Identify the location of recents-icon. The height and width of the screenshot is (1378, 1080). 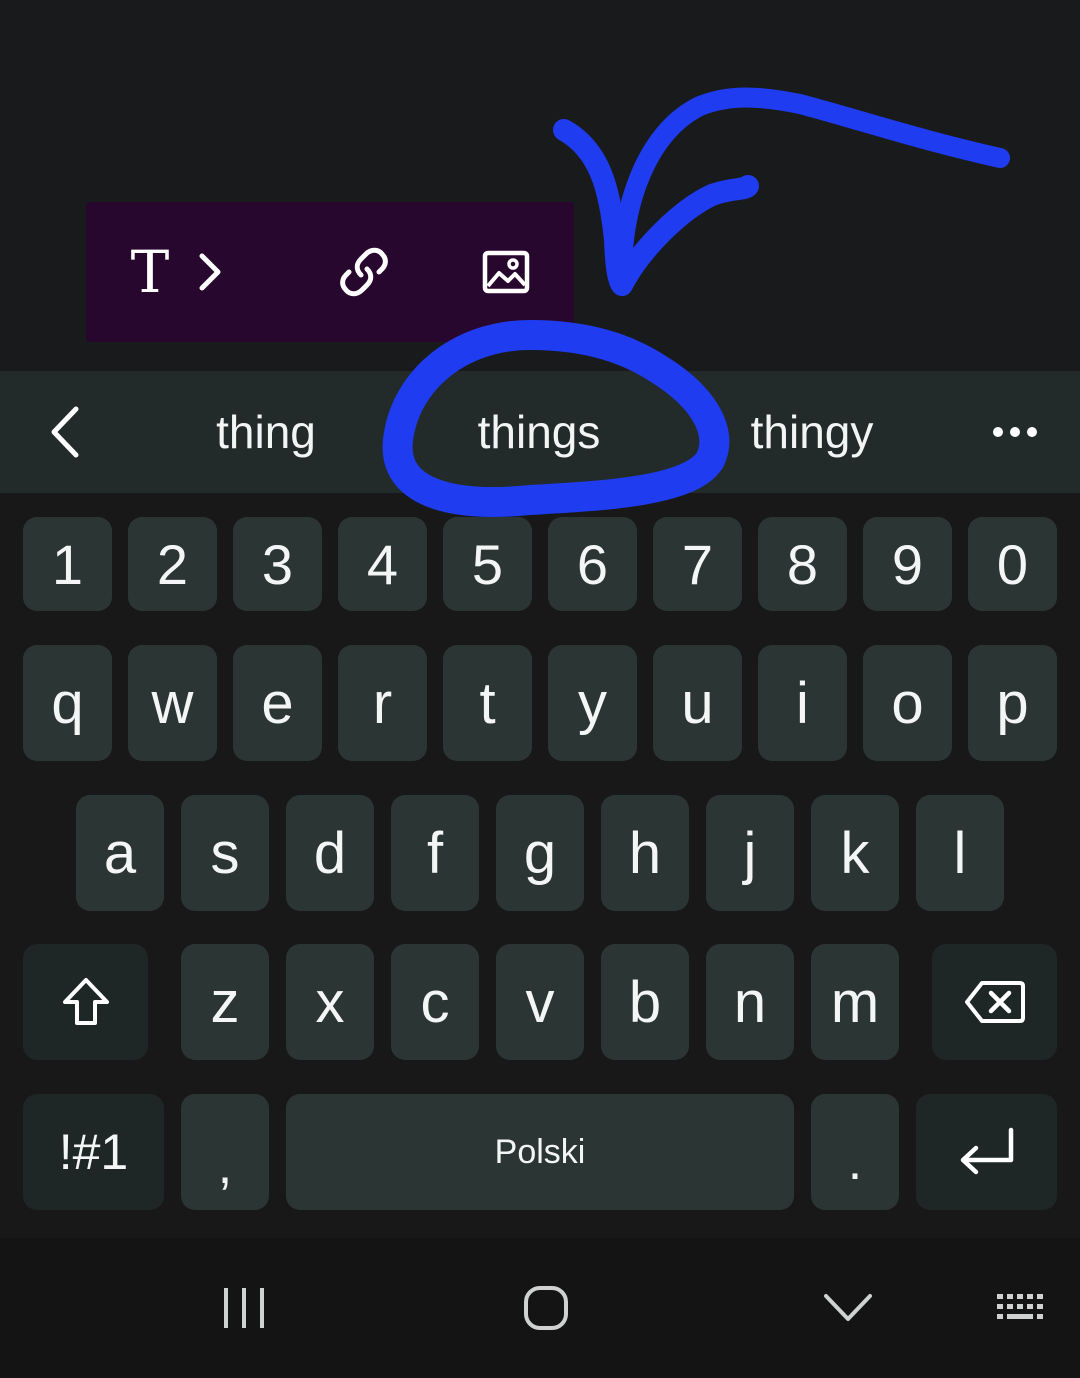
(244, 1308).